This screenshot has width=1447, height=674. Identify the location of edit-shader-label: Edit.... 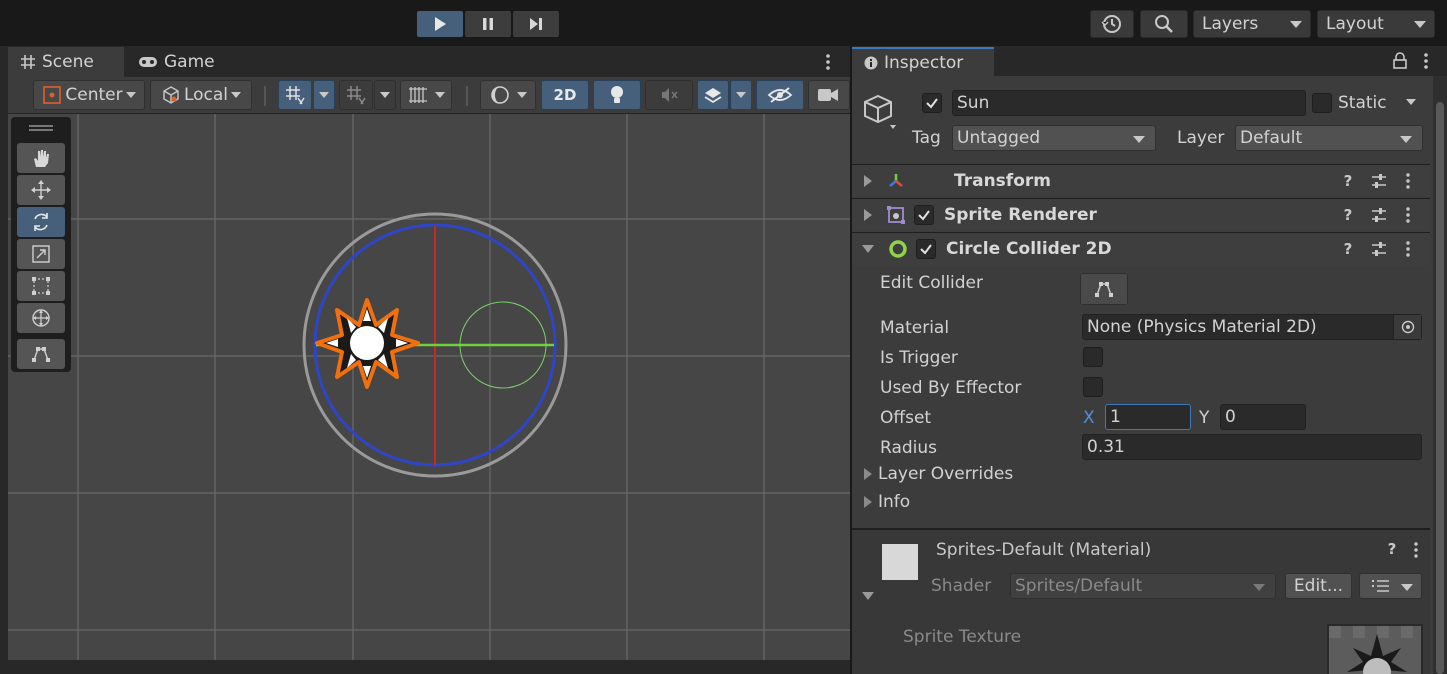
(1318, 586).